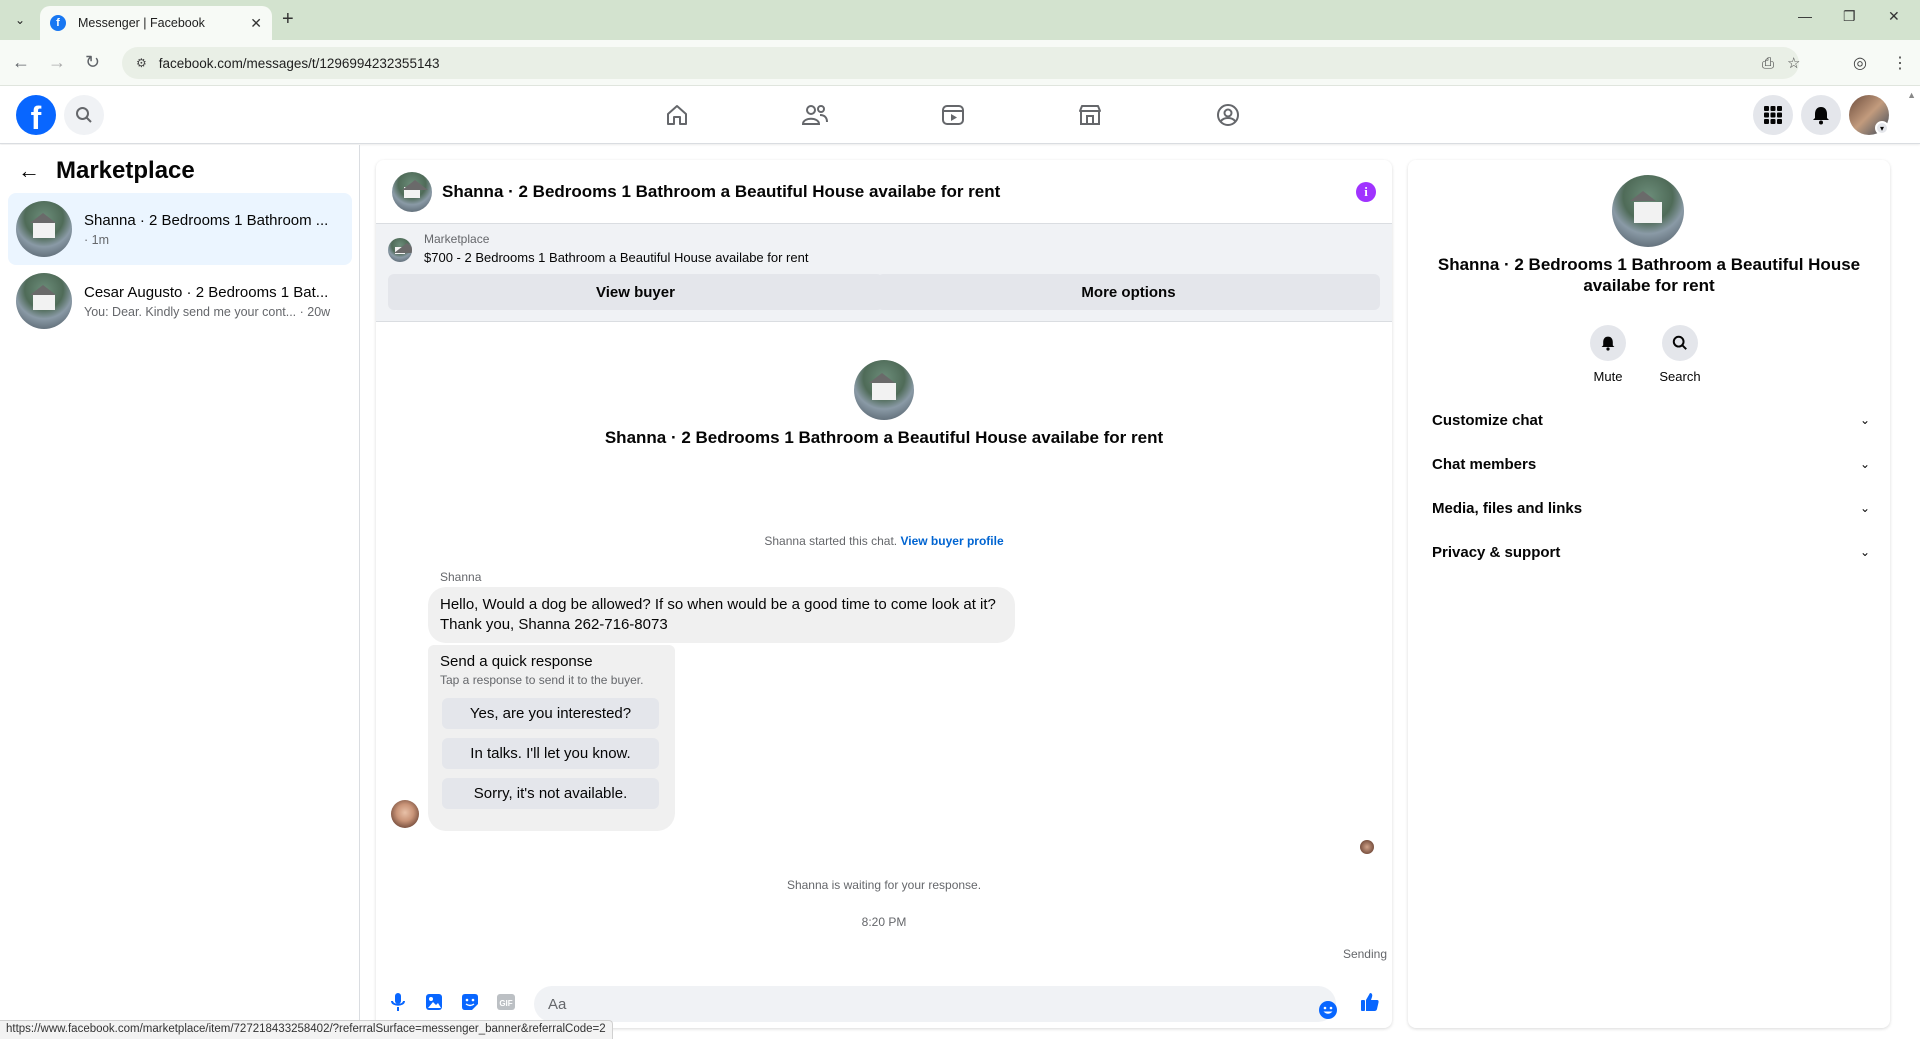 Image resolution: width=1920 pixels, height=1039 pixels. I want to click on chat-avatar, so click(412, 191).